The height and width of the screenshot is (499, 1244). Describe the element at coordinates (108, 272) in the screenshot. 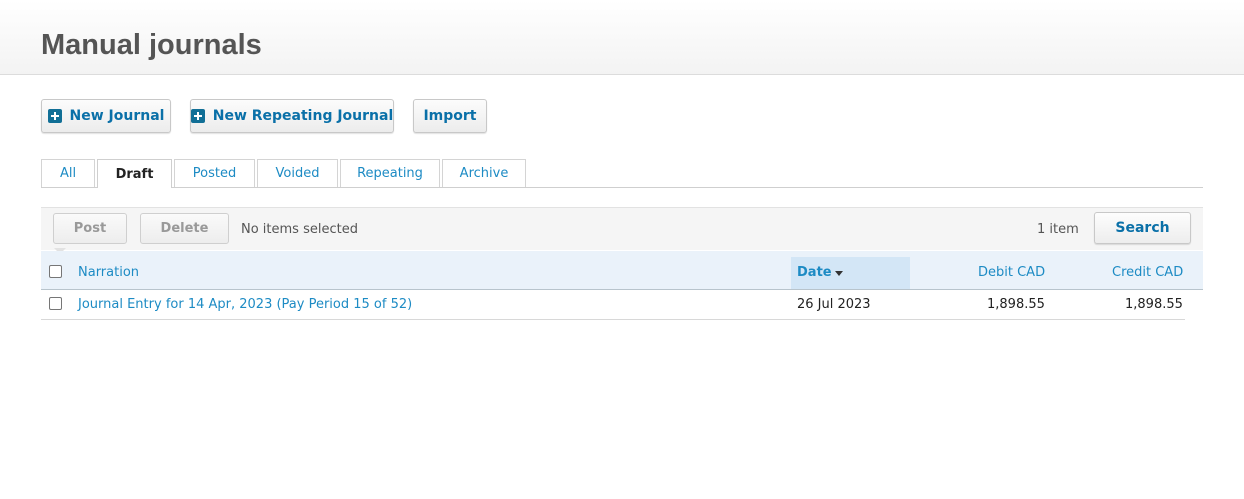

I see `narration-column-header: Narration` at that location.